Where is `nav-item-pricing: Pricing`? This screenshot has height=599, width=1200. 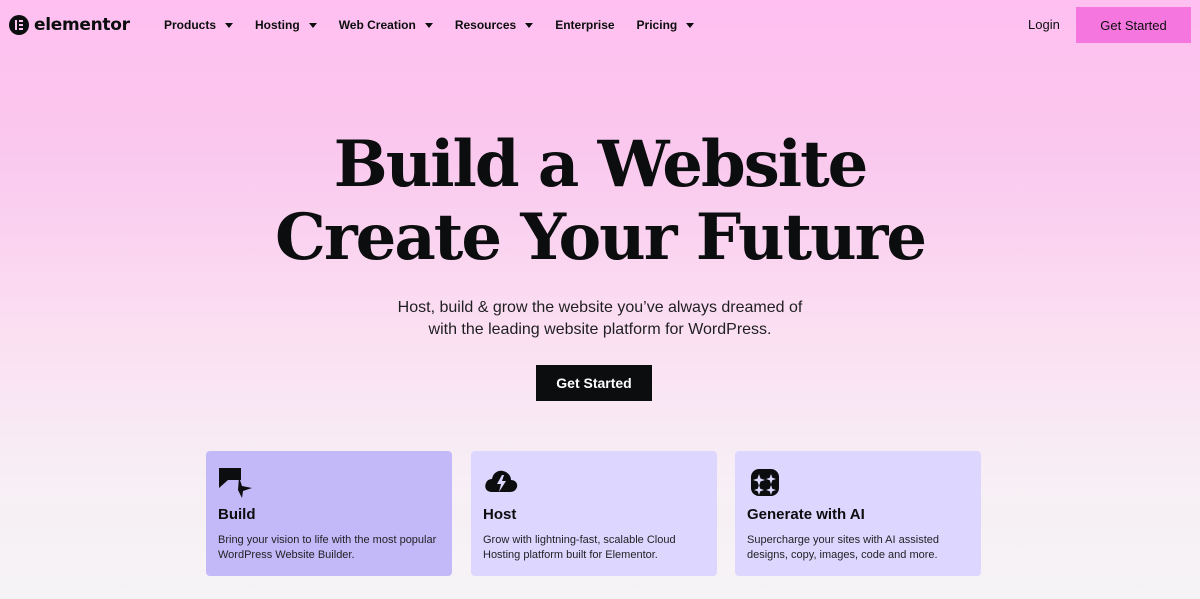
nav-item-pricing: Pricing is located at coordinates (666, 25).